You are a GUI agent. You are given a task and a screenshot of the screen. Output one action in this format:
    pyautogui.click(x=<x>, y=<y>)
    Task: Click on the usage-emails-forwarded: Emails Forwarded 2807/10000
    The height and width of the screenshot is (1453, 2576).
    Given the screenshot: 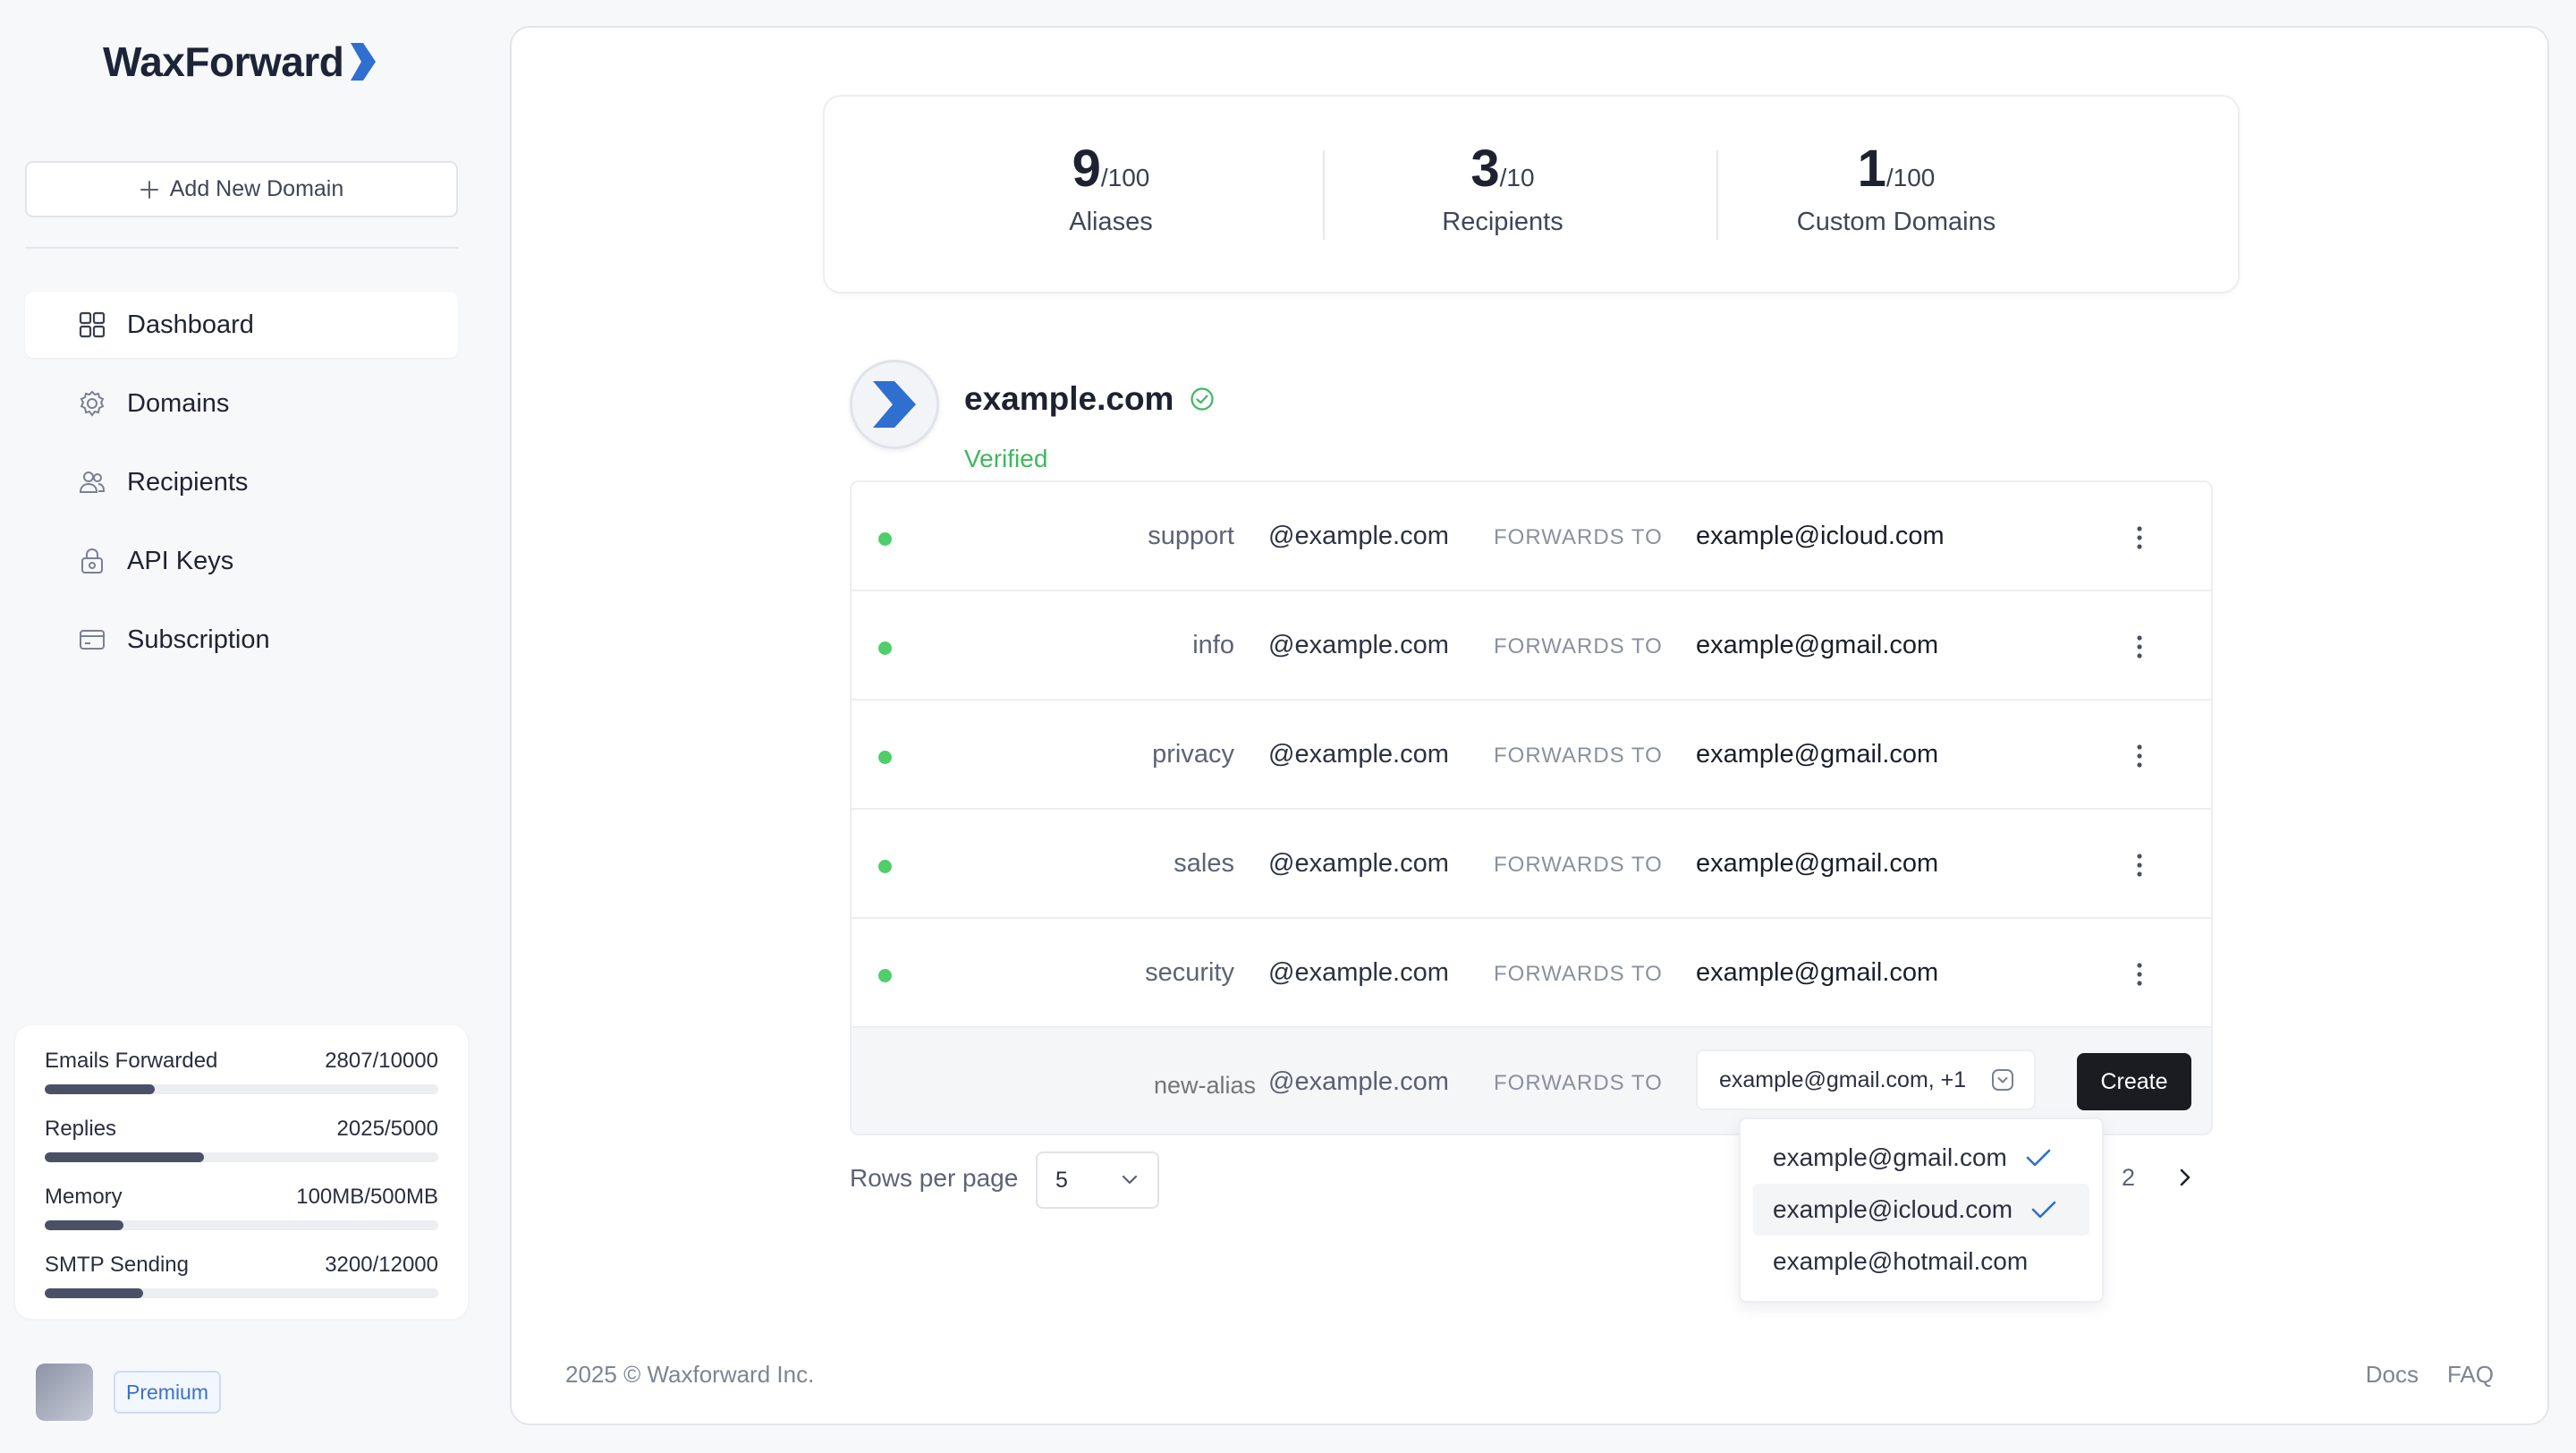 What is the action you would take?
    pyautogui.click(x=241, y=1083)
    